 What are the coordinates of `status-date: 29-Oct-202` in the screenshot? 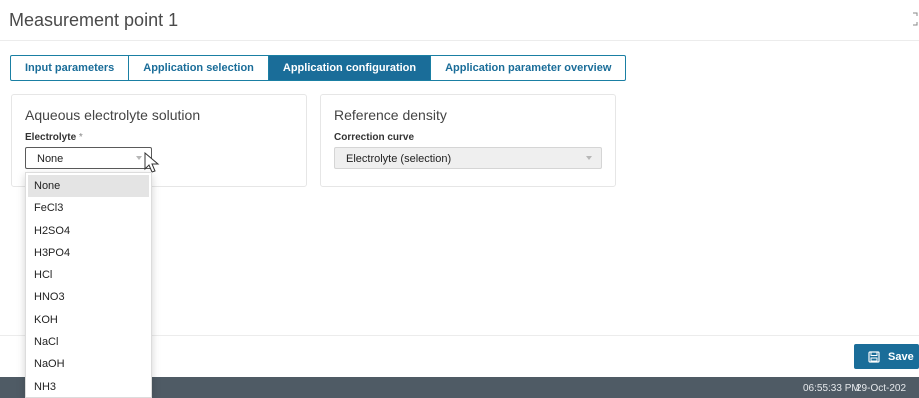 It's located at (881, 388).